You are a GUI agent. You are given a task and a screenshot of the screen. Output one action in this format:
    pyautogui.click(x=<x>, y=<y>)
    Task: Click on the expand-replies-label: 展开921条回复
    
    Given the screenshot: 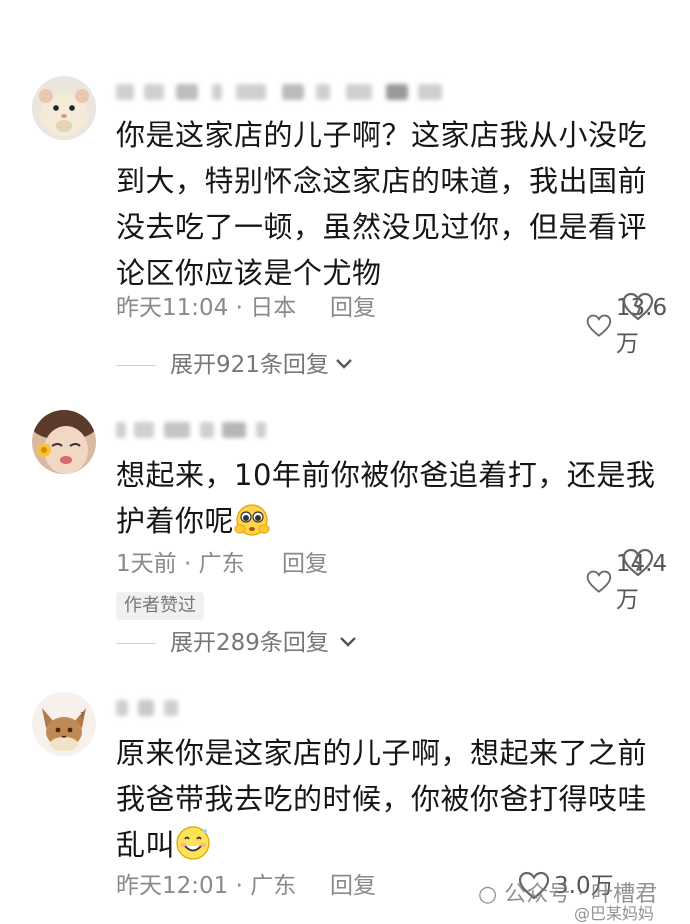 What is the action you would take?
    pyautogui.click(x=249, y=365)
    